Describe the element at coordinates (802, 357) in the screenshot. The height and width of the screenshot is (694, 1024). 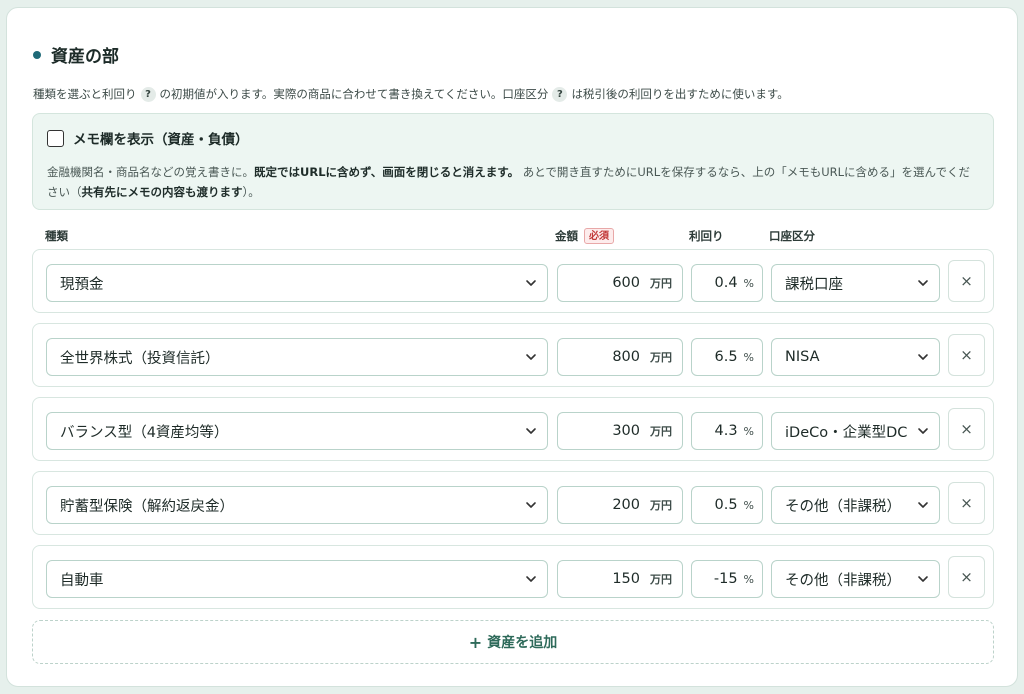
I see `account-type-value: NISA` at that location.